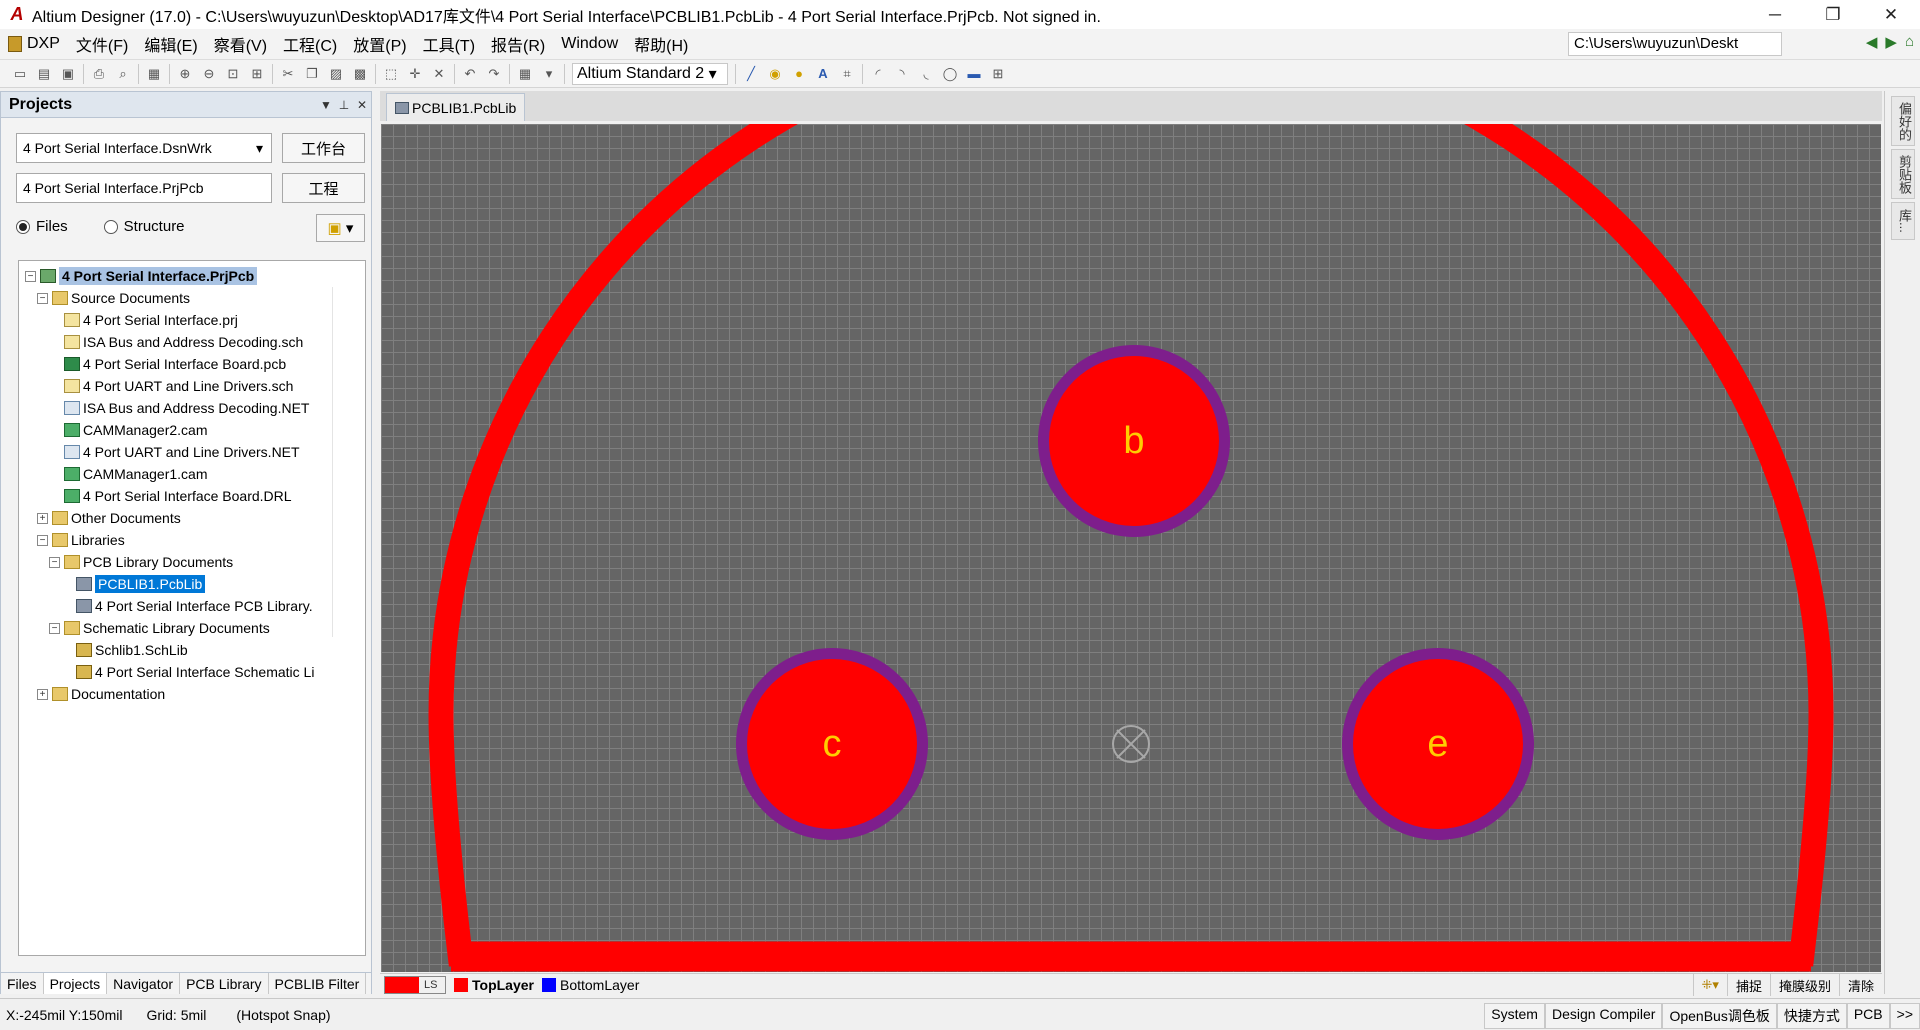  Describe the element at coordinates (391, 74) in the screenshot. I see `select-area-icon: ⬚` at that location.